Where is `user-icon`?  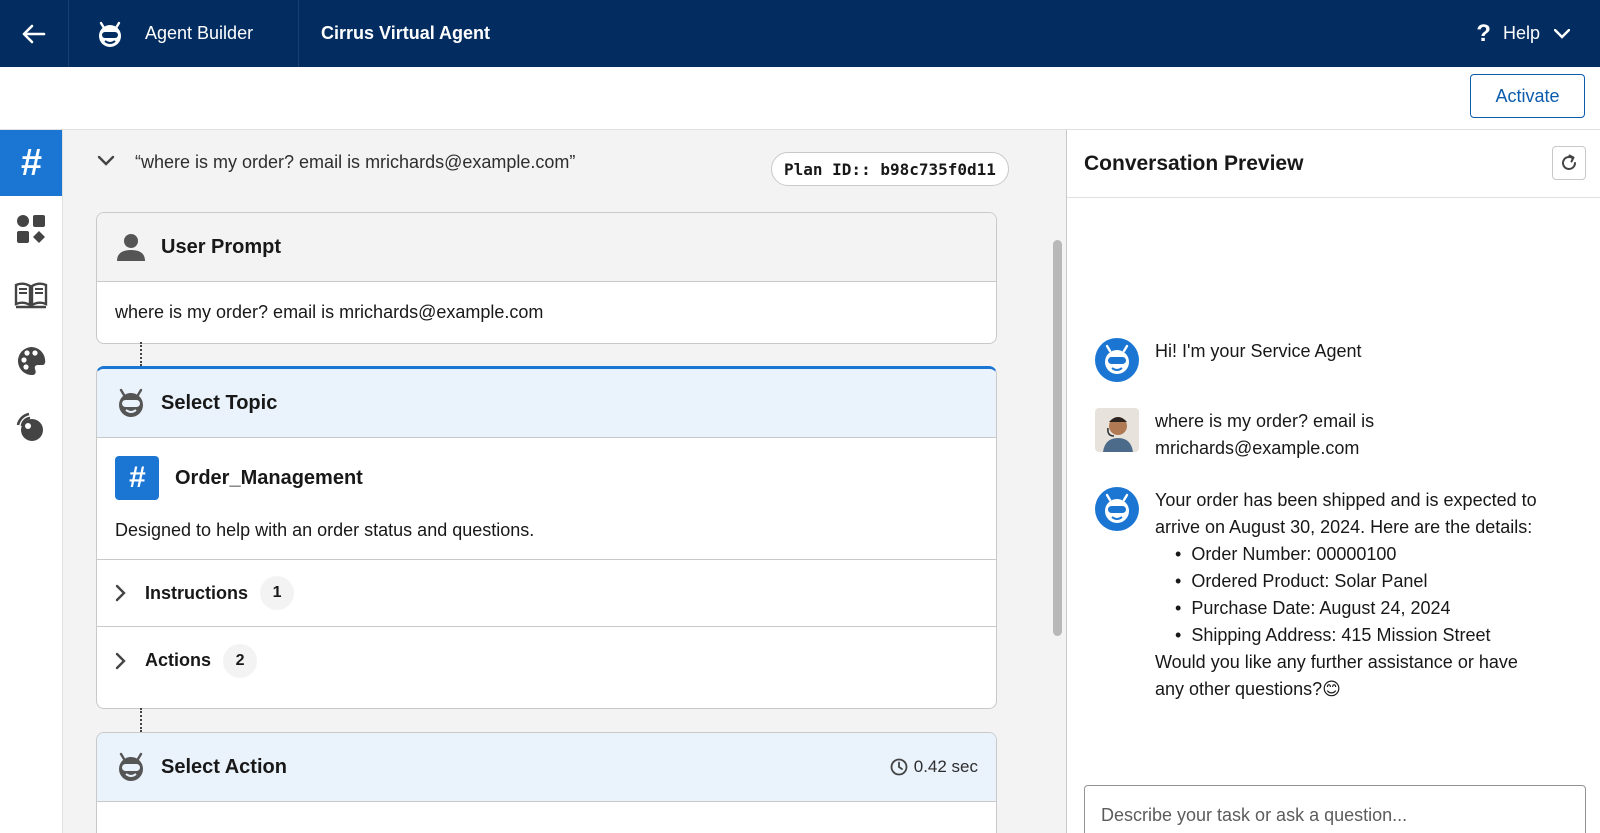 user-icon is located at coordinates (131, 247).